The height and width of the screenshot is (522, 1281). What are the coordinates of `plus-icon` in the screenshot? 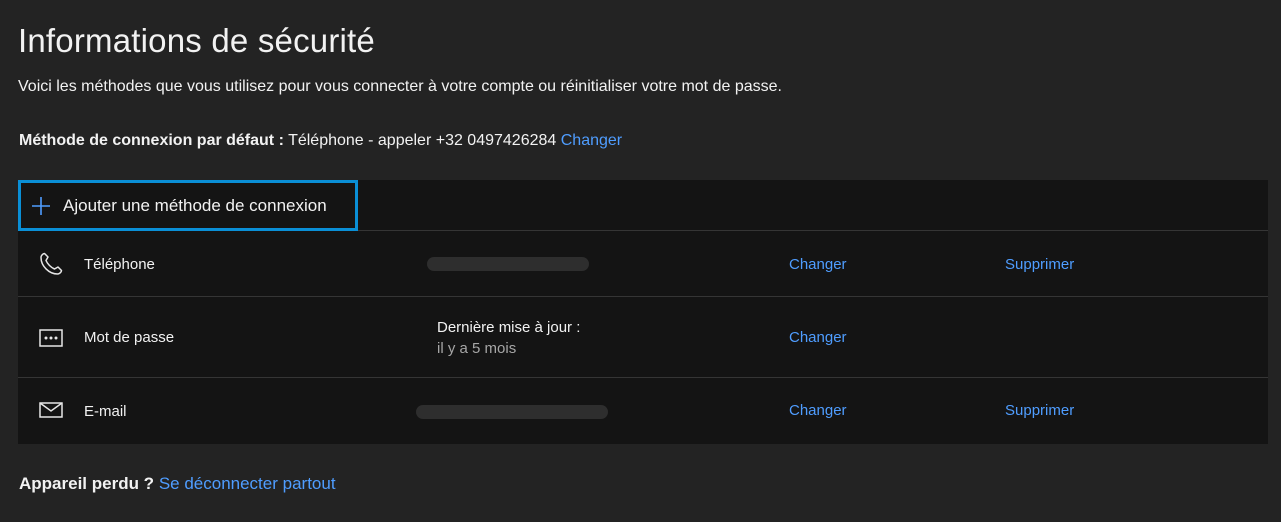 It's located at (41, 205).